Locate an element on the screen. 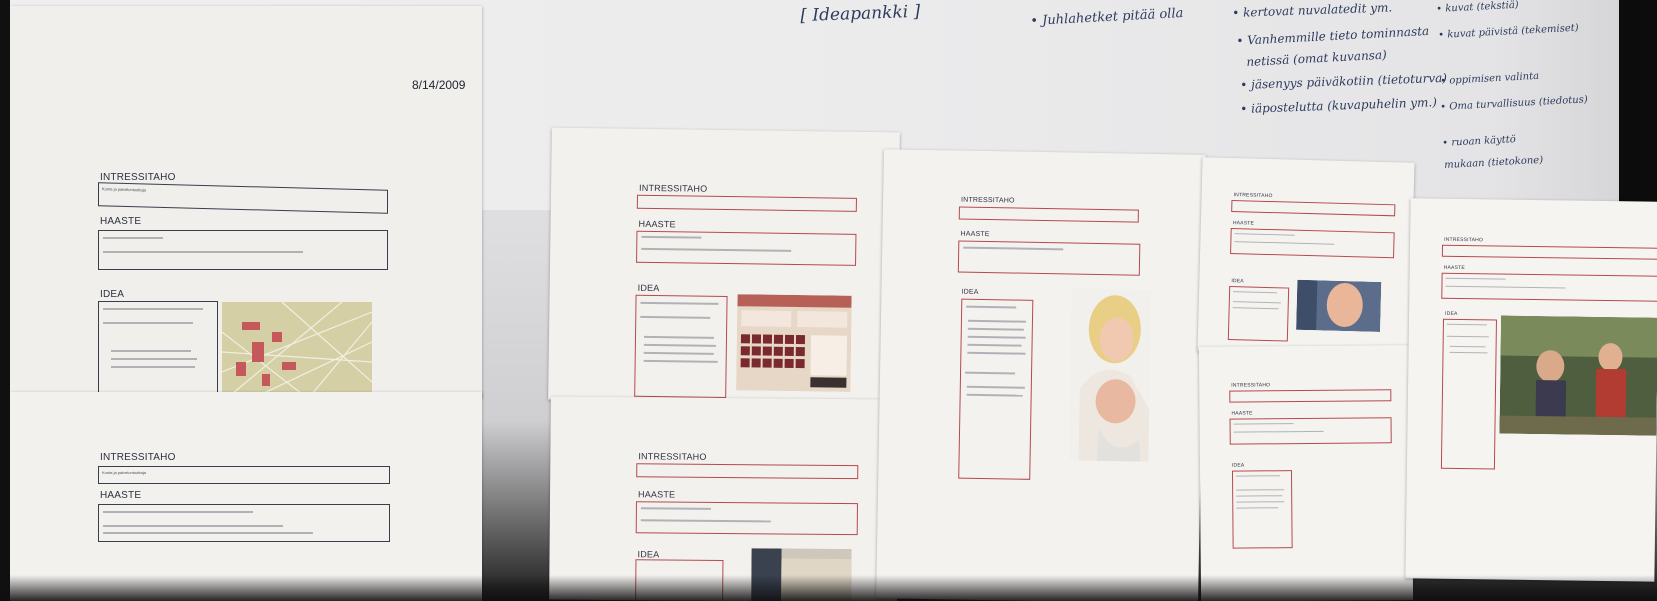  sheet-date: 8/14/2009 is located at coordinates (439, 85).